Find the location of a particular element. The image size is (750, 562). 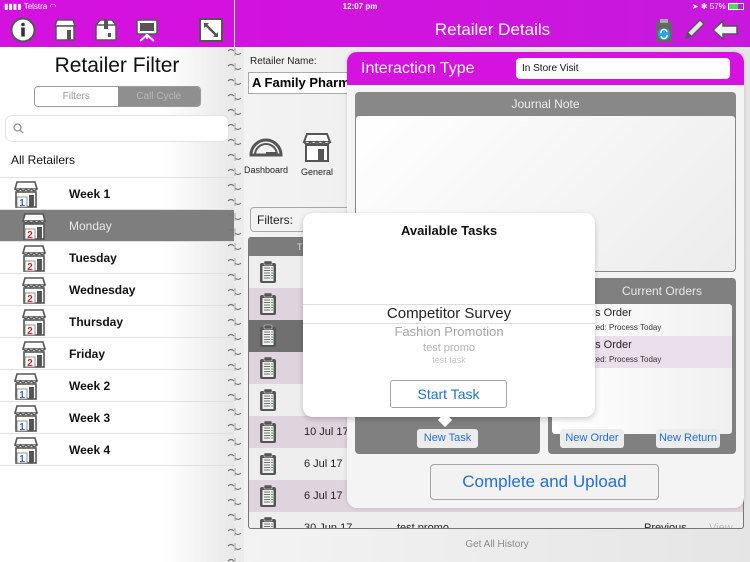

pencil-icon is located at coordinates (694, 30).